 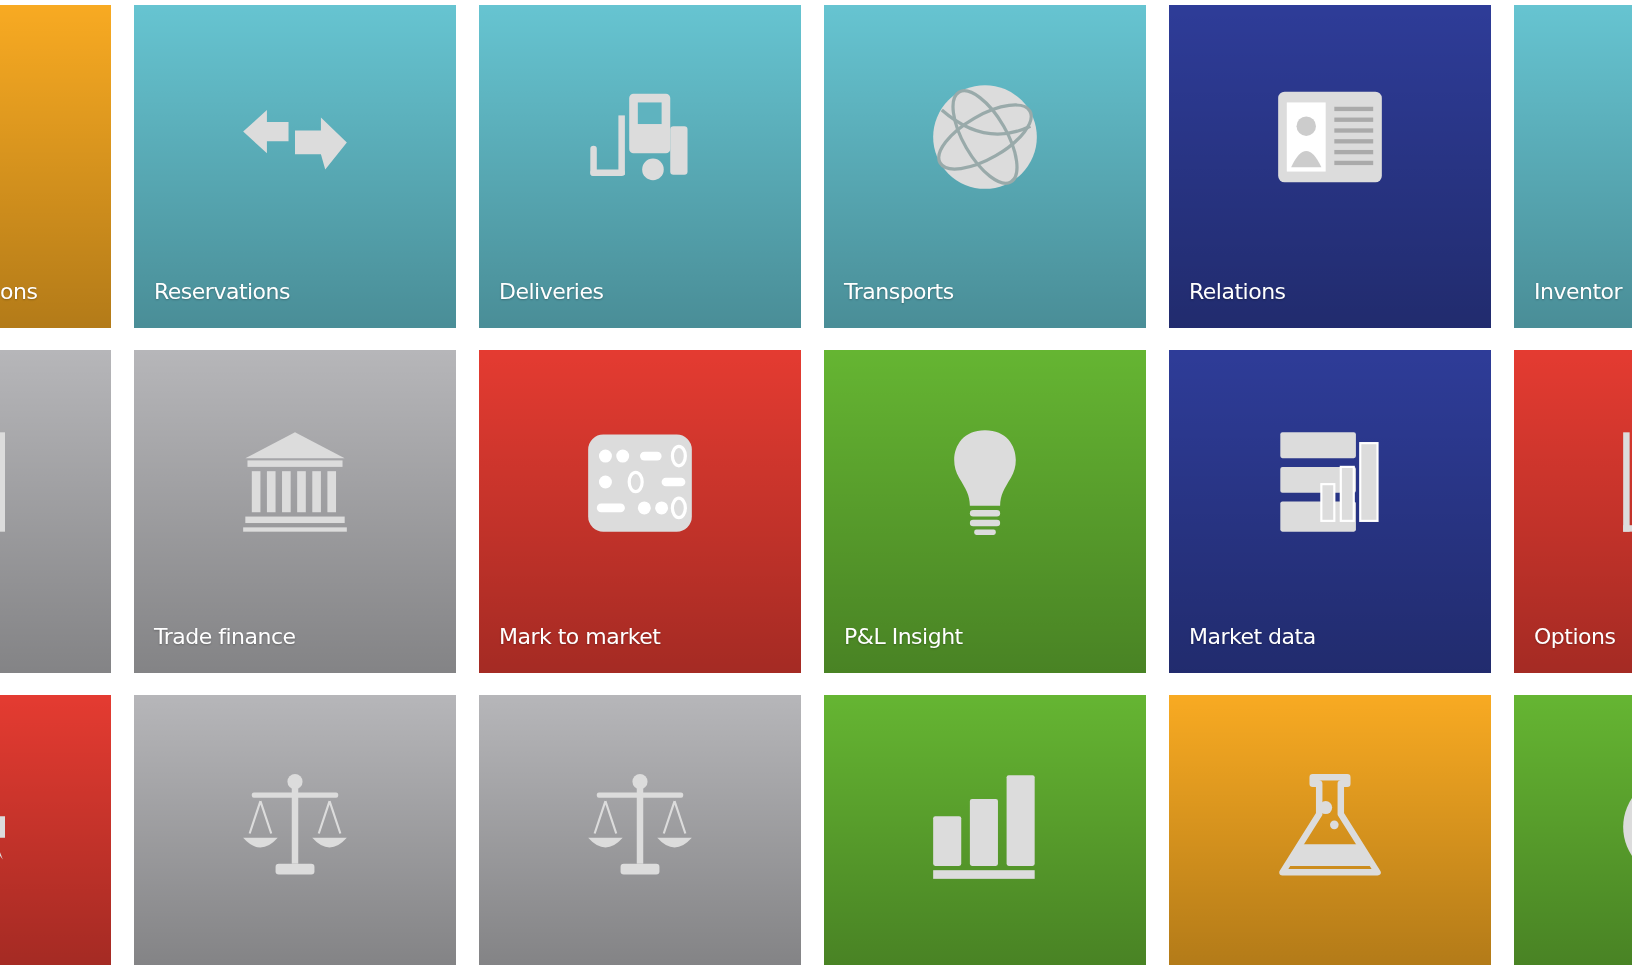 What do you see at coordinates (55, 166) in the screenshot?
I see `module-tile: ons` at bounding box center [55, 166].